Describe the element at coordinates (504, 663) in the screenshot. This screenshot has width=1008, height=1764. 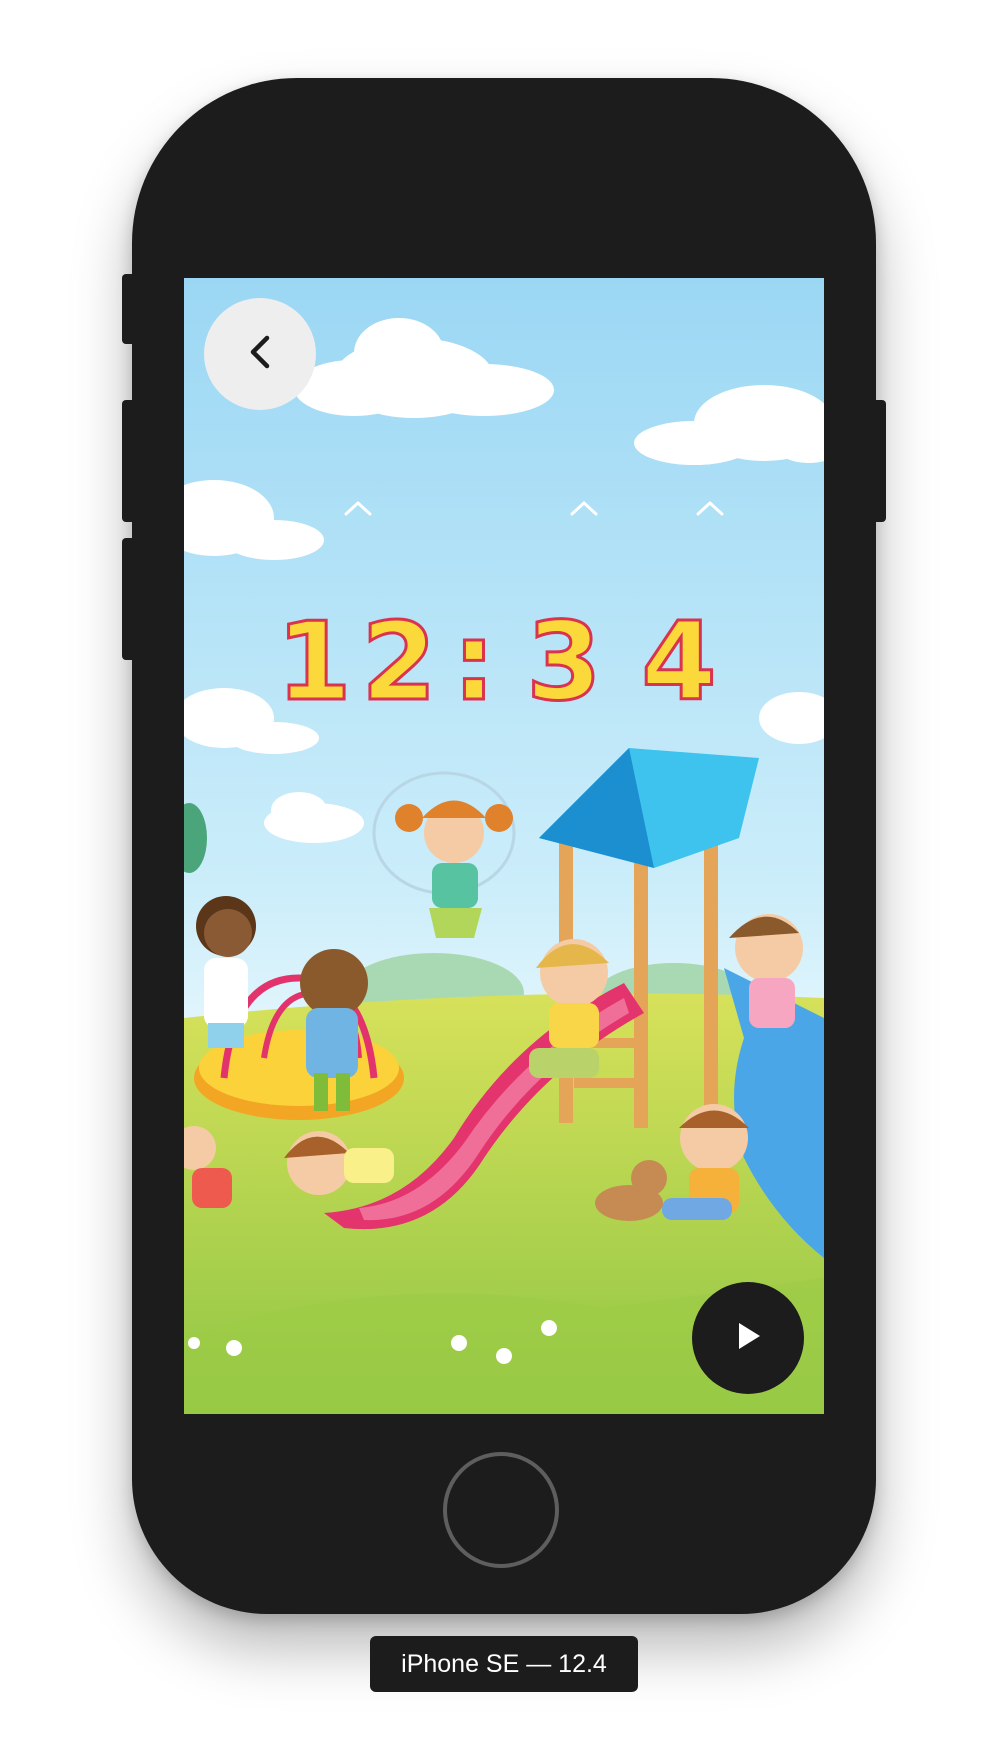
I see `time-display: 1 2 : 3 4` at that location.